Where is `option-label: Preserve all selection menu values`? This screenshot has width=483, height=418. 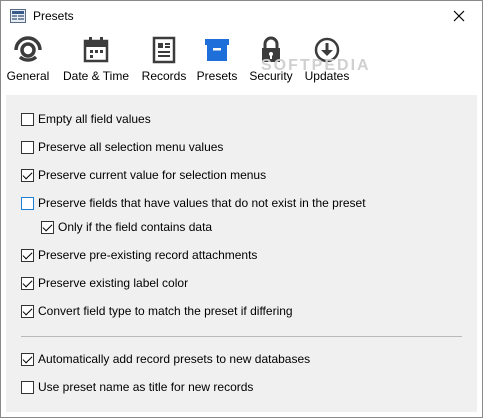 option-label: Preserve all selection menu values is located at coordinates (131, 147).